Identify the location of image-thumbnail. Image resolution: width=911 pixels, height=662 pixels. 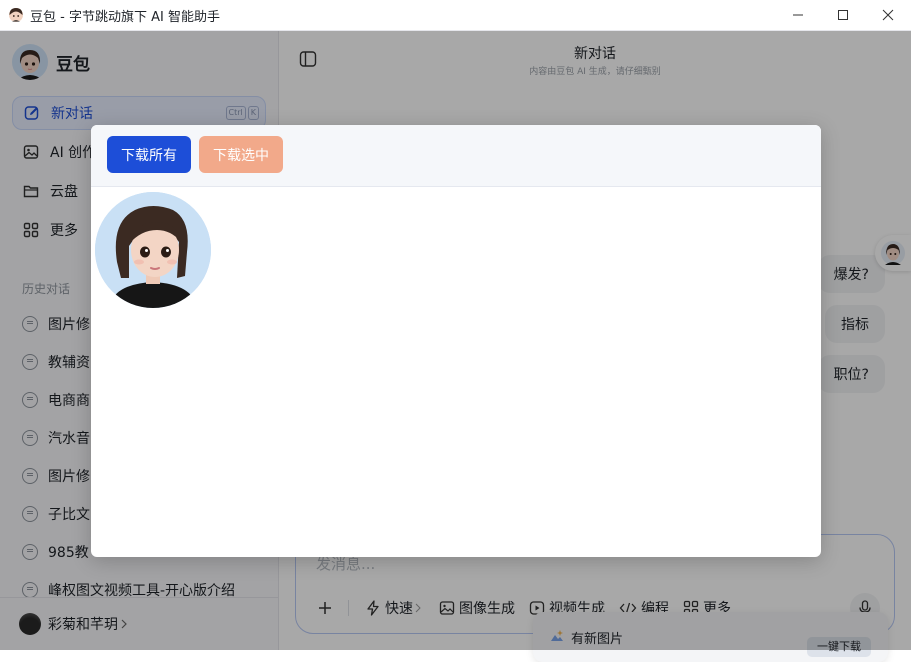
(153, 250).